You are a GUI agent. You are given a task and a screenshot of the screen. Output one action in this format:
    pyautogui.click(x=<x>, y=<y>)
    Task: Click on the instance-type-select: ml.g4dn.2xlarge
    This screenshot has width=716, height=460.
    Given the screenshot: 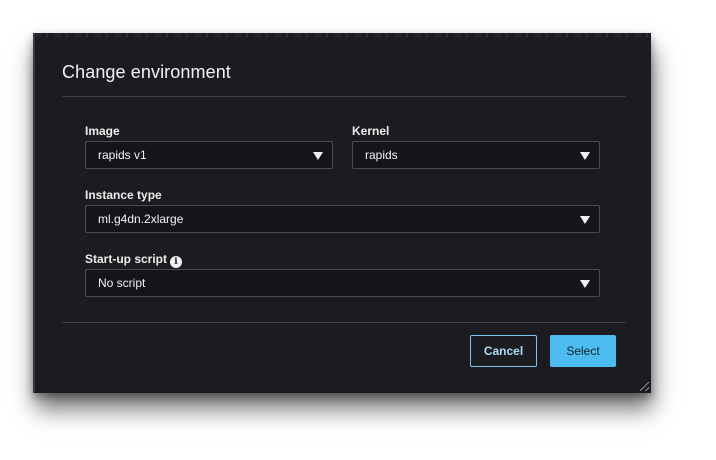 What is the action you would take?
    pyautogui.click(x=342, y=219)
    